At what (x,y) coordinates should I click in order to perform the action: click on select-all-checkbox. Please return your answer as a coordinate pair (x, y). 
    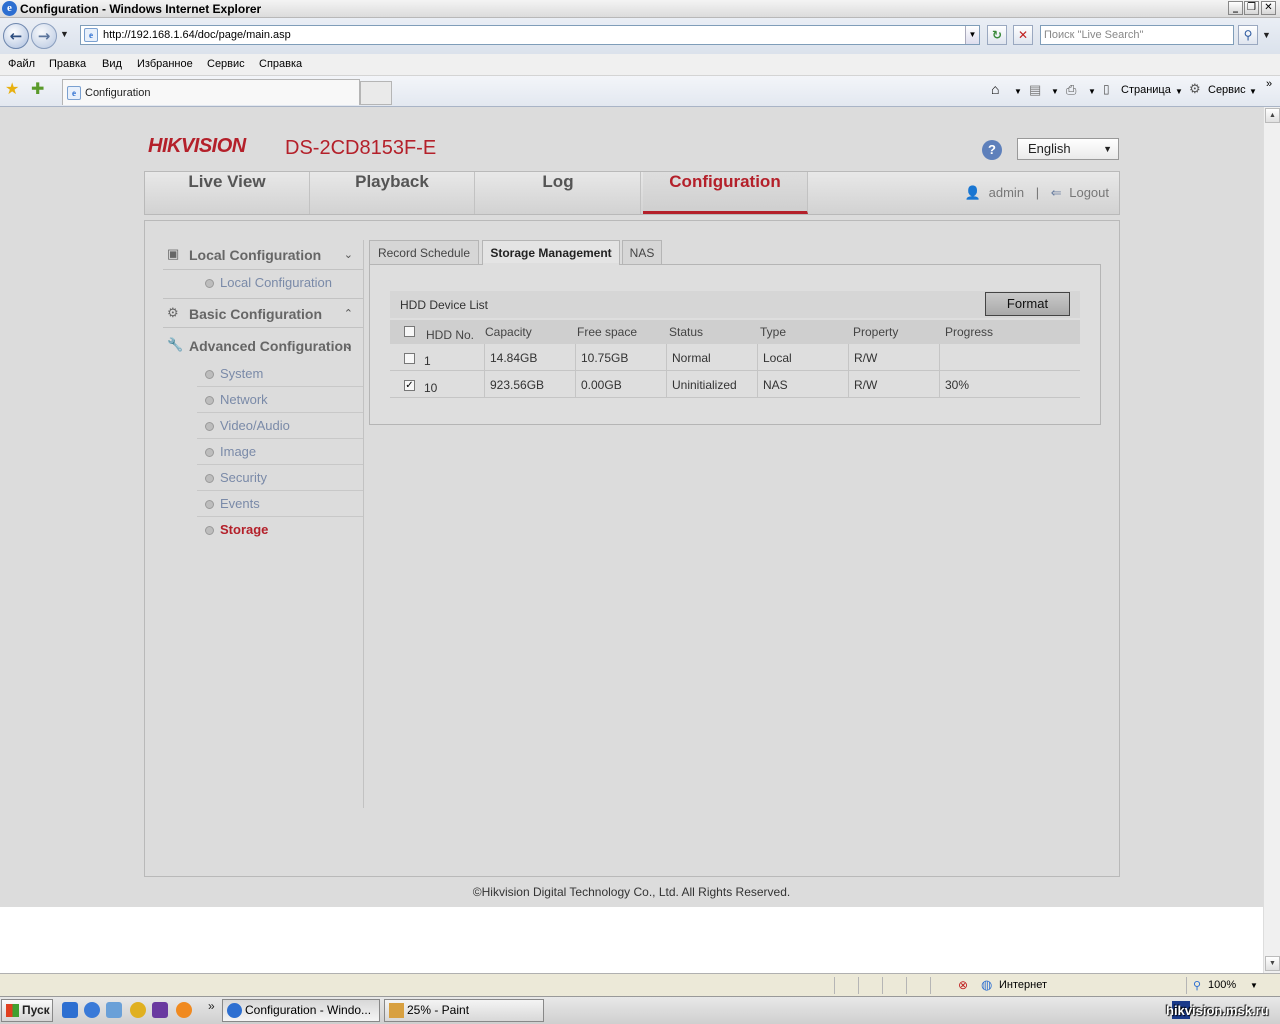
    Looking at the image, I should click on (409, 331).